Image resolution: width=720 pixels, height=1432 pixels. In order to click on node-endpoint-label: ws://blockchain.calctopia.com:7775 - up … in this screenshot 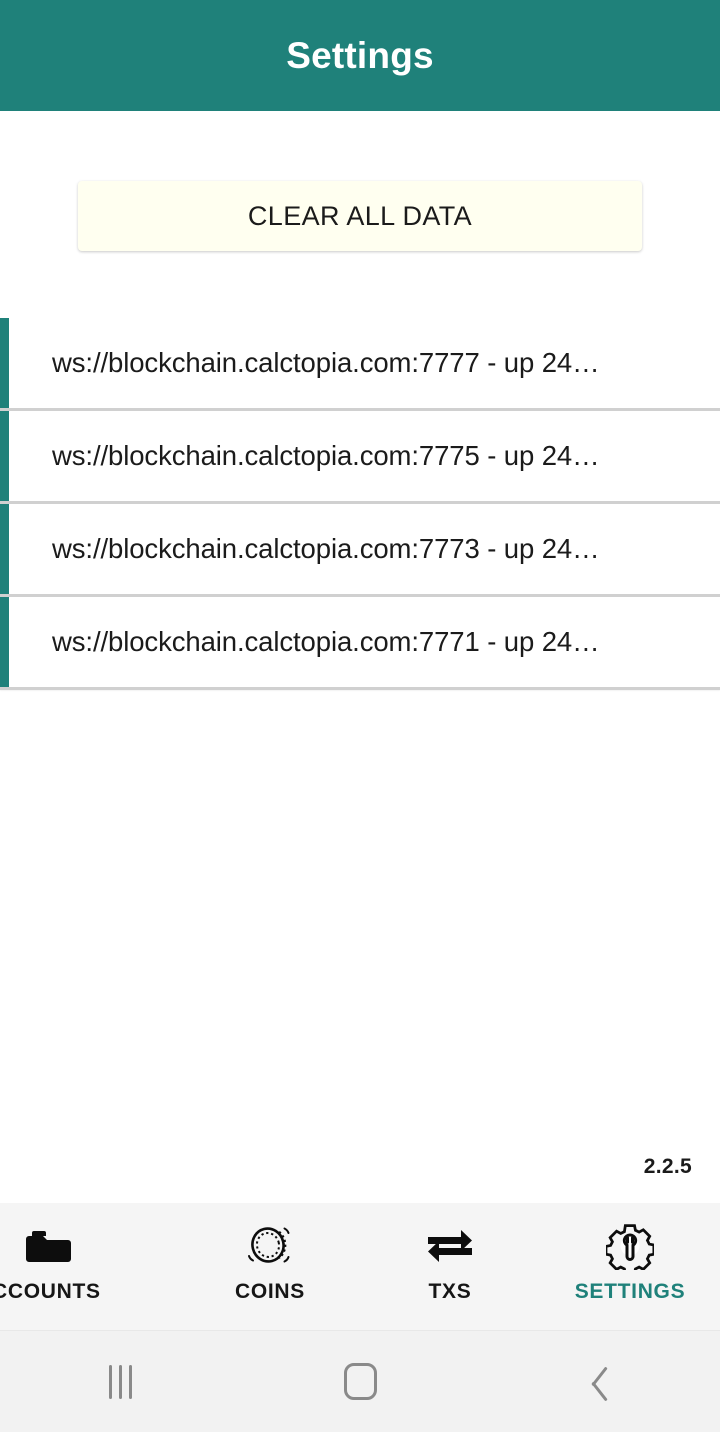, I will do `click(326, 455)`.